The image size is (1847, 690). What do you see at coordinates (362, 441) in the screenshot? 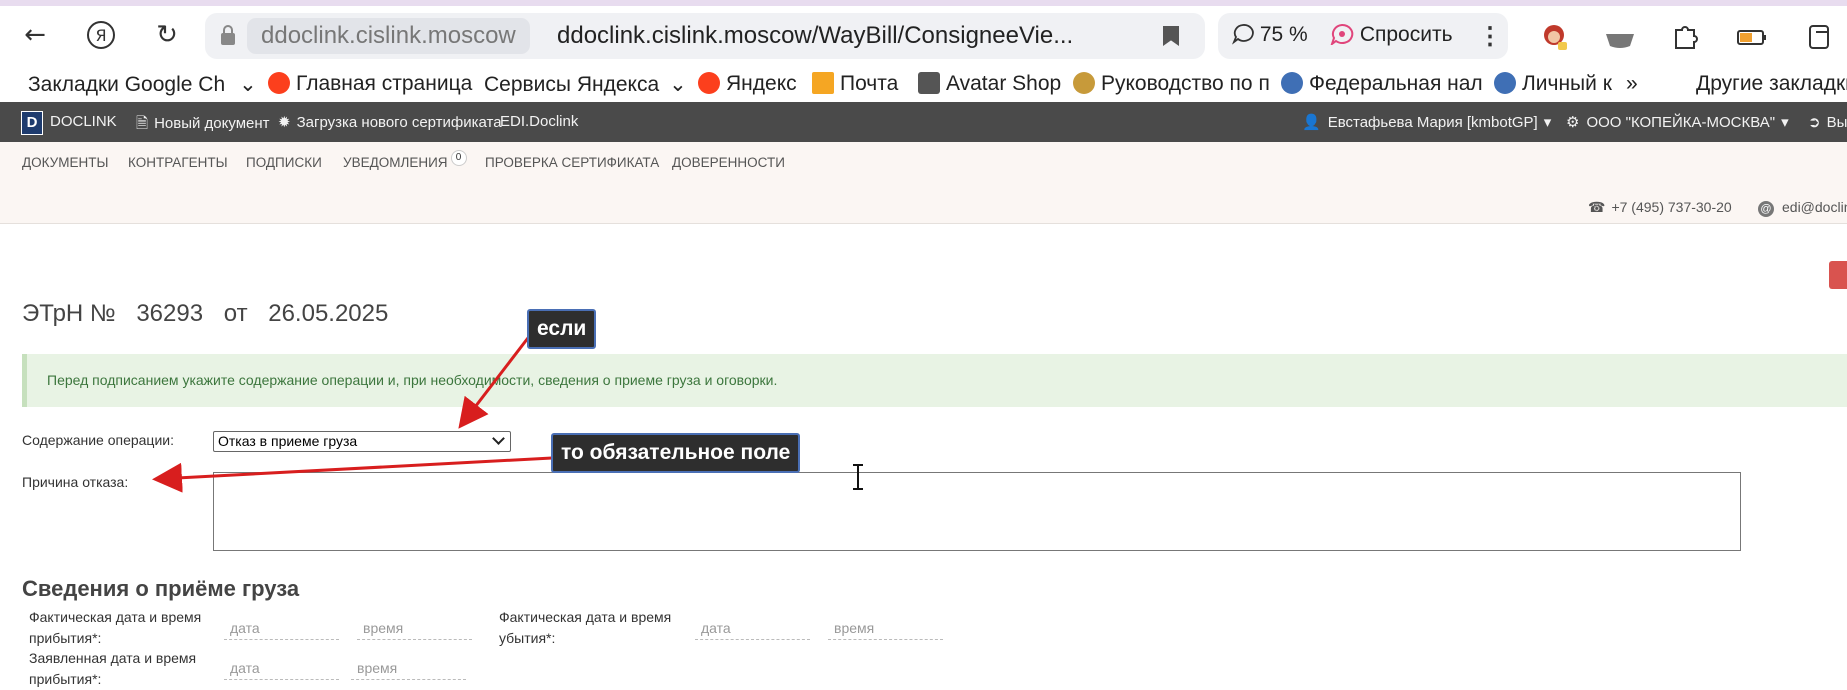
I see `operation-select: Отказ в приеме груза` at bounding box center [362, 441].